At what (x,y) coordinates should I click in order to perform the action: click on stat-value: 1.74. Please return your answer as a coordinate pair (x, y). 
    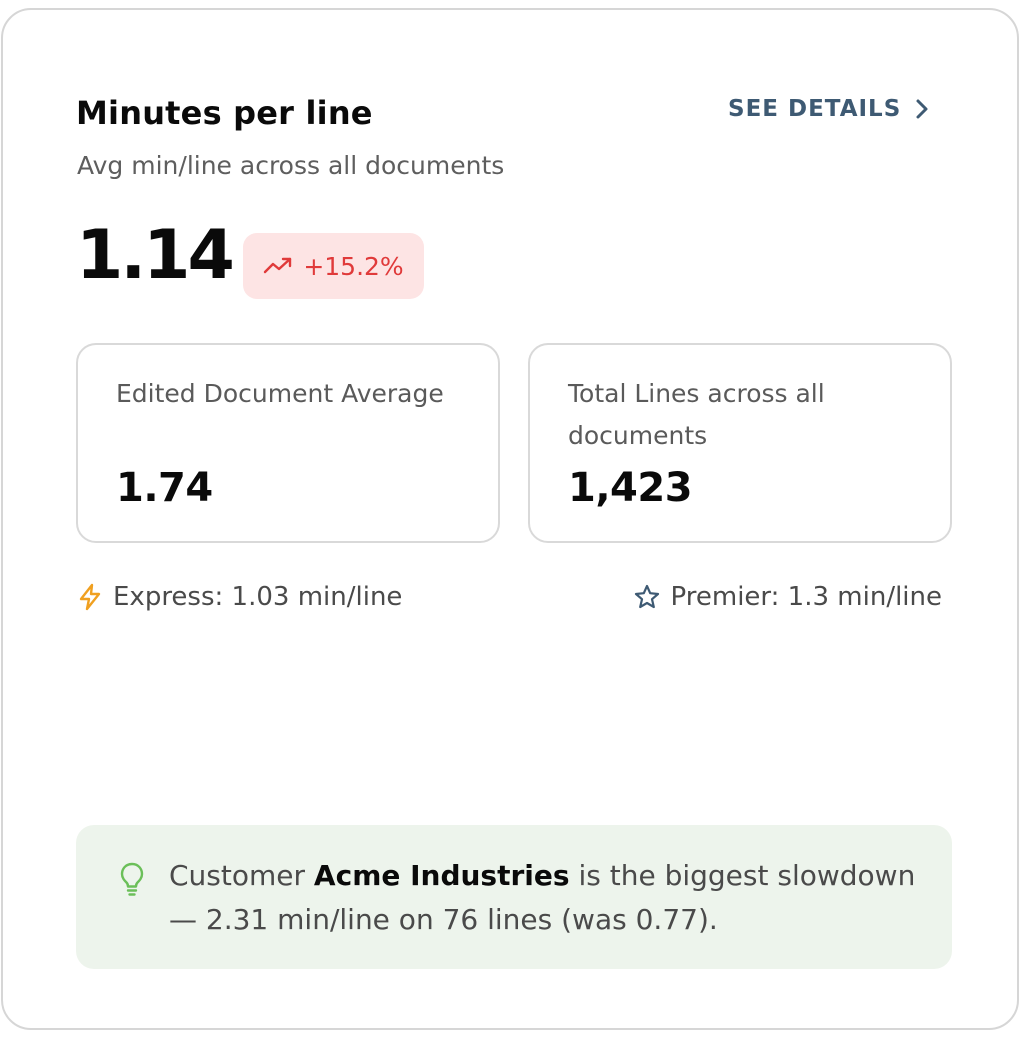
    Looking at the image, I should click on (164, 488).